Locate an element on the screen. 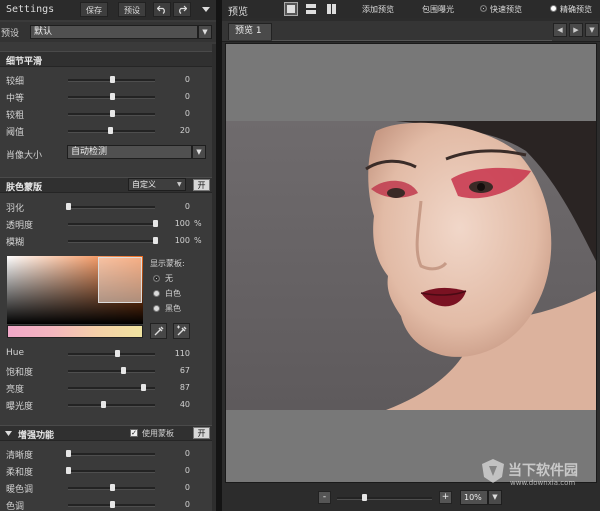 The image size is (600, 511). add-preview-button: 添加预览 is located at coordinates (378, 9).